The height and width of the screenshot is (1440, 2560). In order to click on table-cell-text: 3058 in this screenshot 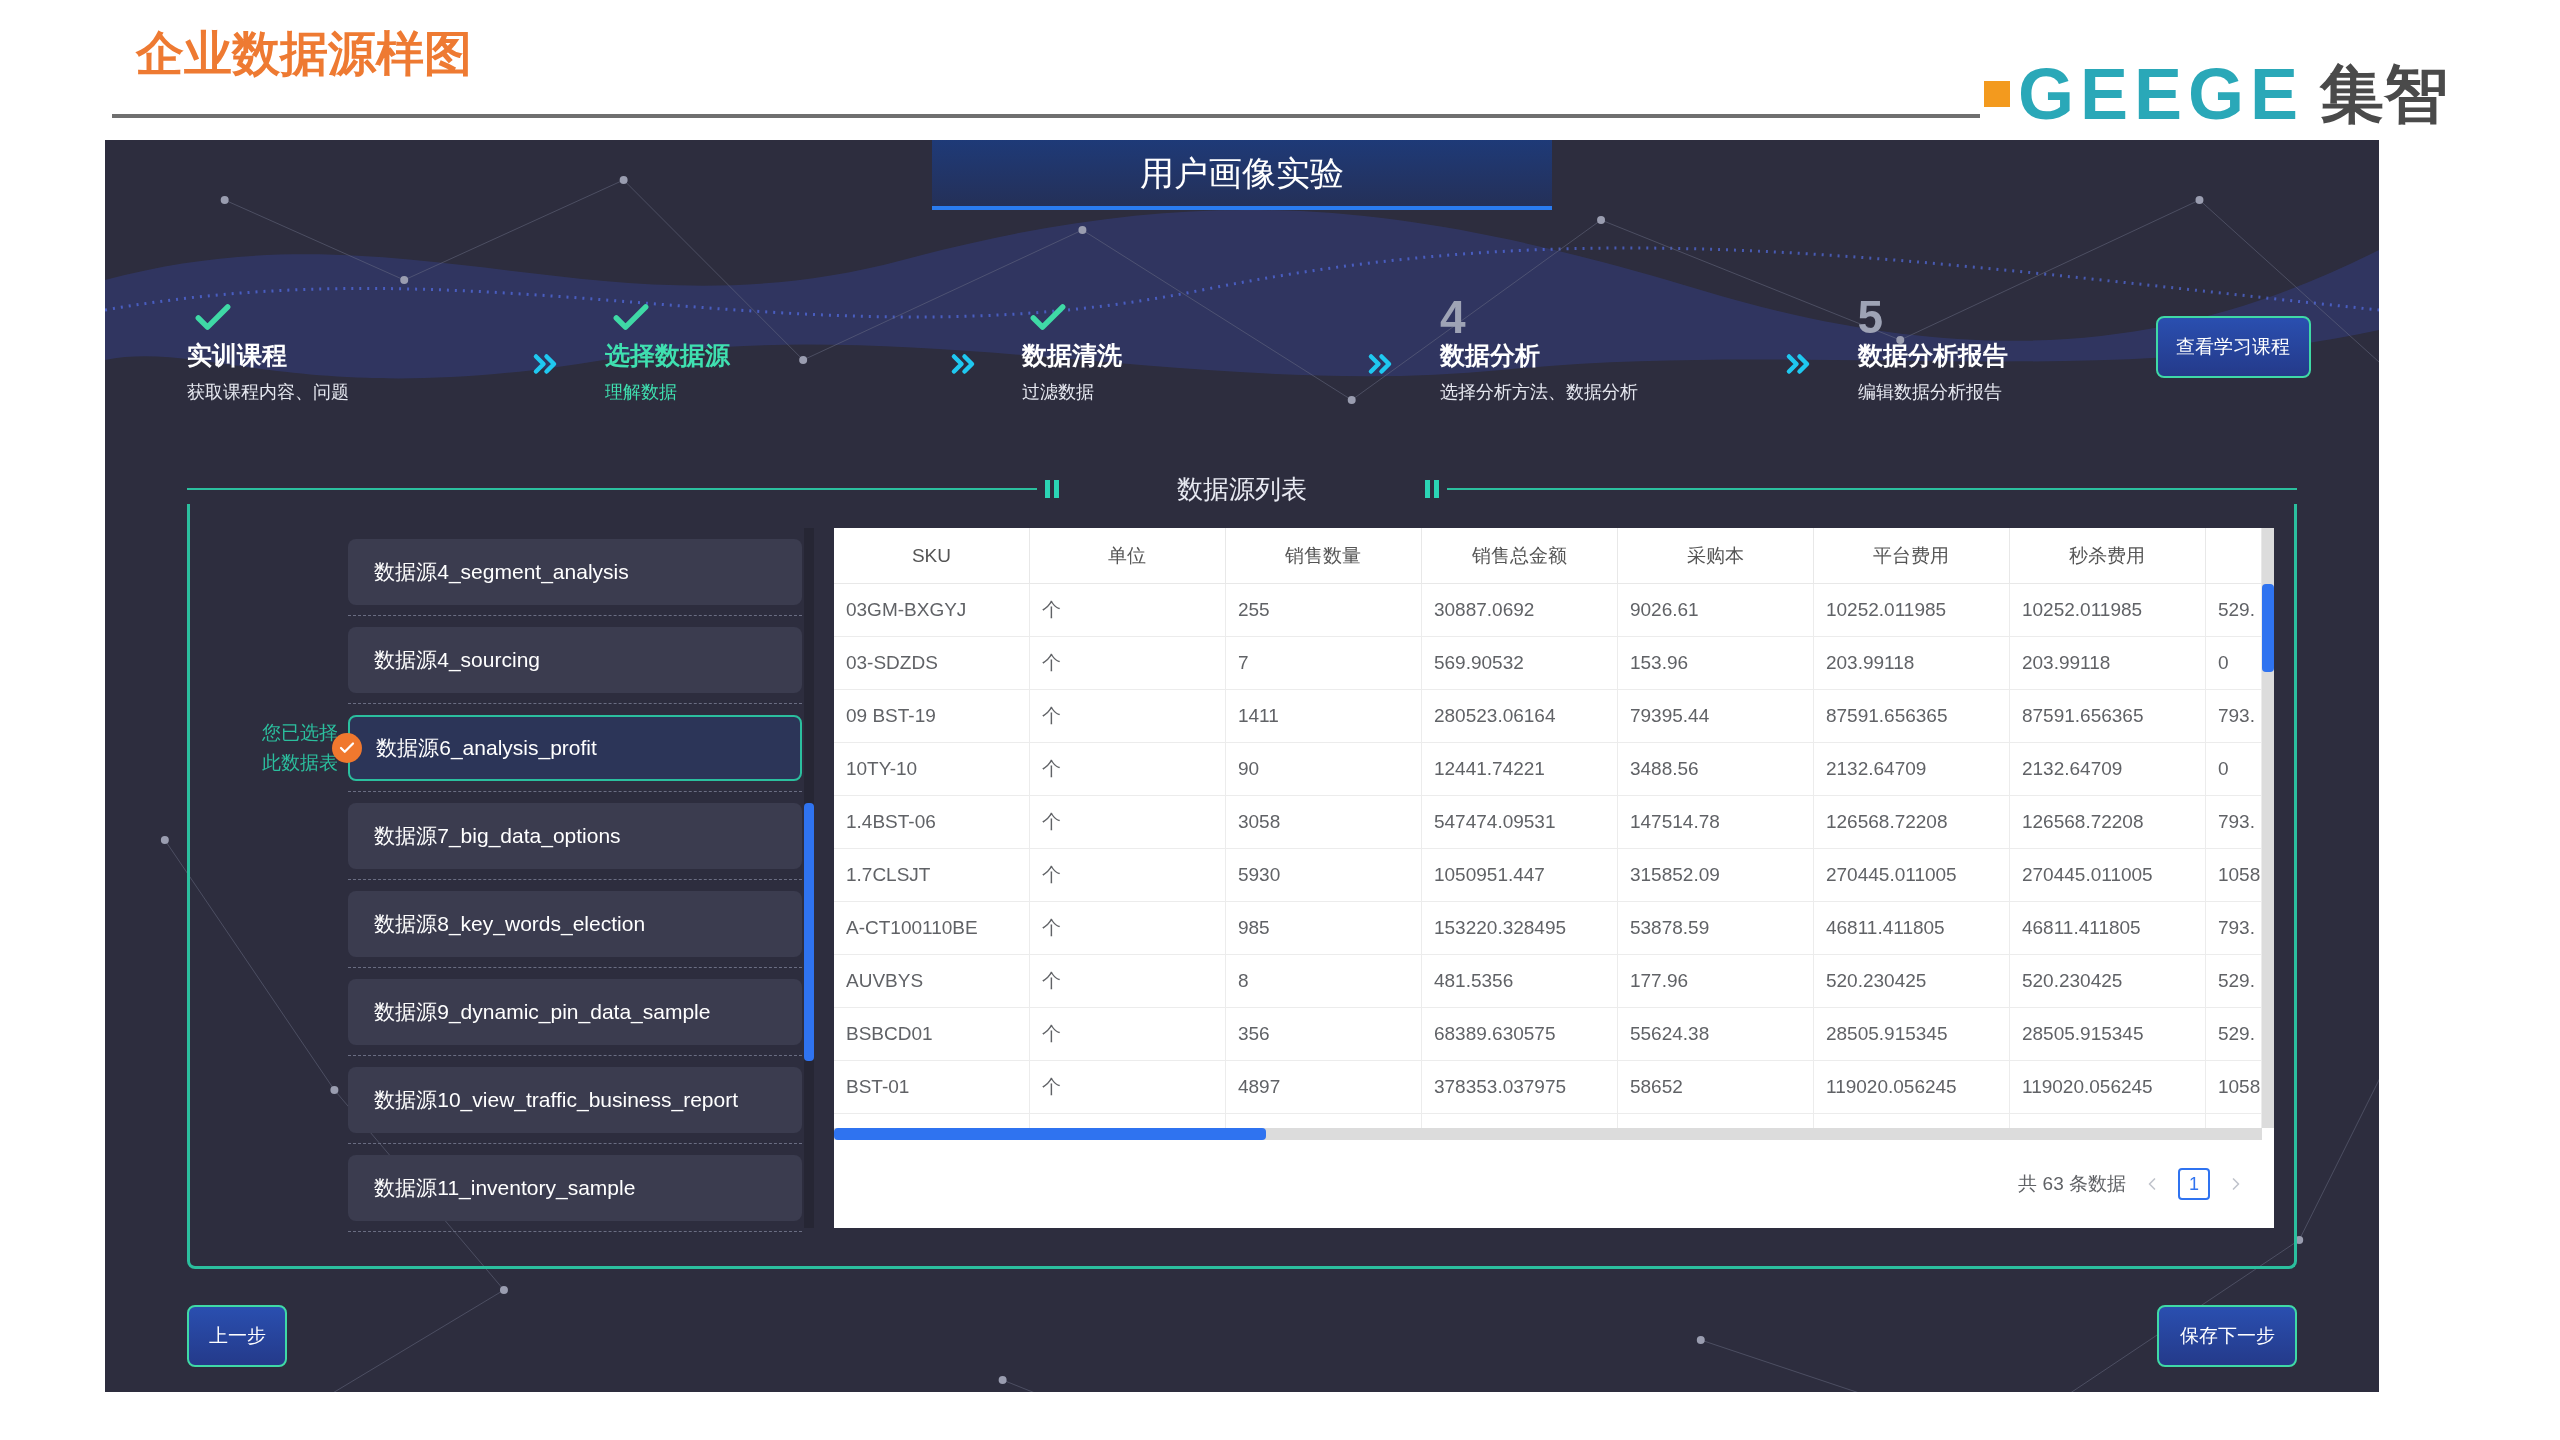, I will do `click(1259, 822)`.